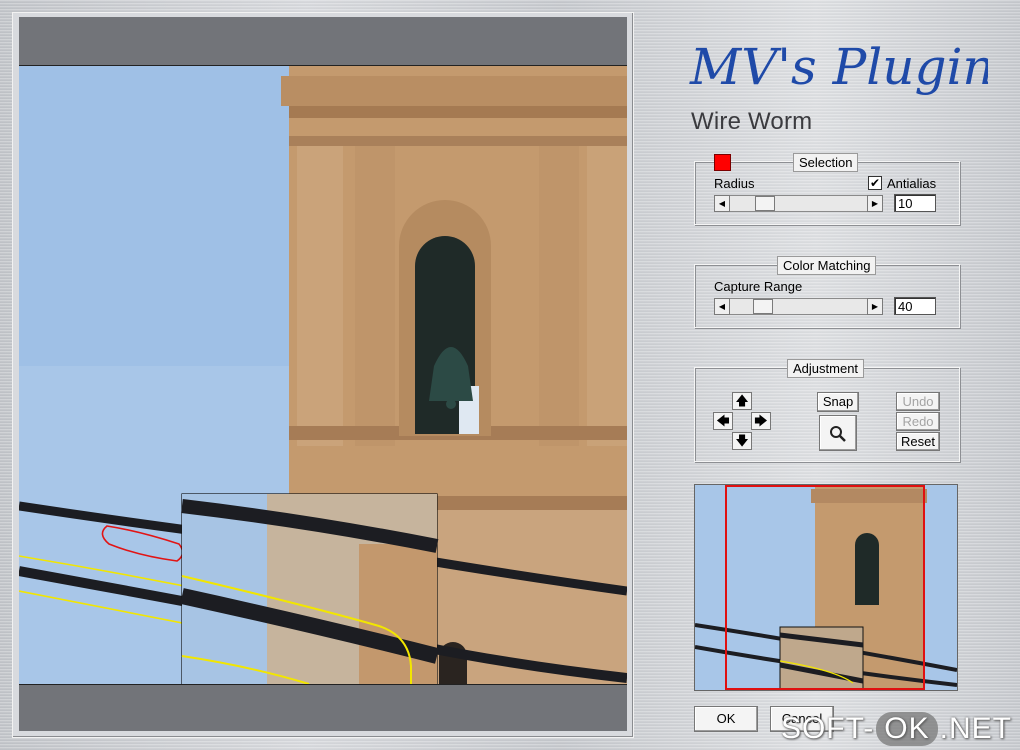  Describe the element at coordinates (827, 265) in the screenshot. I see `color-matching-group-title: Color Matching` at that location.